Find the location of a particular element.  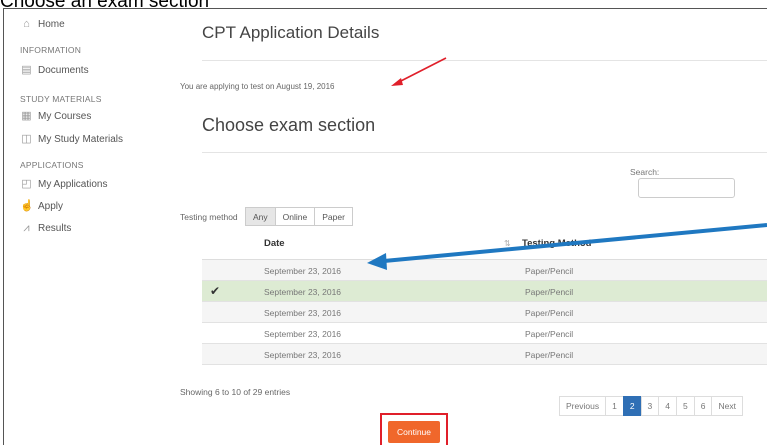

filter-online-button: Online is located at coordinates (295, 216).